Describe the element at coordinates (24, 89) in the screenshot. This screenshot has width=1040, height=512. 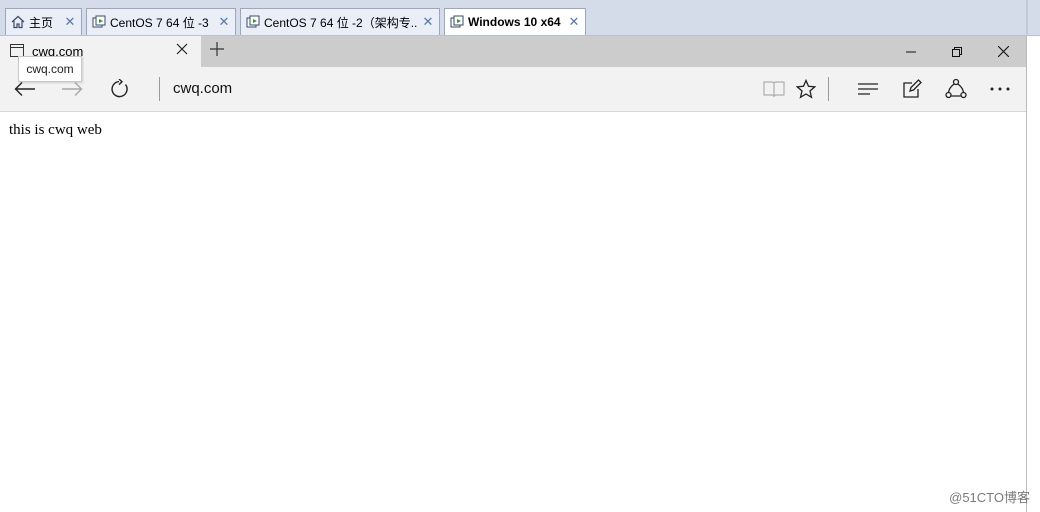
I see `back-arrow-icon` at that location.